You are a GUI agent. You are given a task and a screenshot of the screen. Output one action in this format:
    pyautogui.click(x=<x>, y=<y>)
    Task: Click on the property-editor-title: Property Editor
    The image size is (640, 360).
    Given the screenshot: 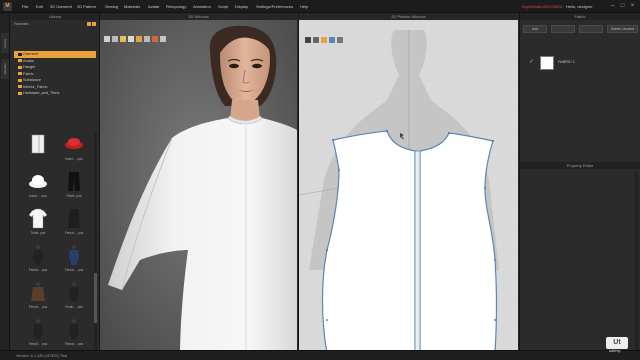 What is the action you would take?
    pyautogui.click(x=580, y=165)
    